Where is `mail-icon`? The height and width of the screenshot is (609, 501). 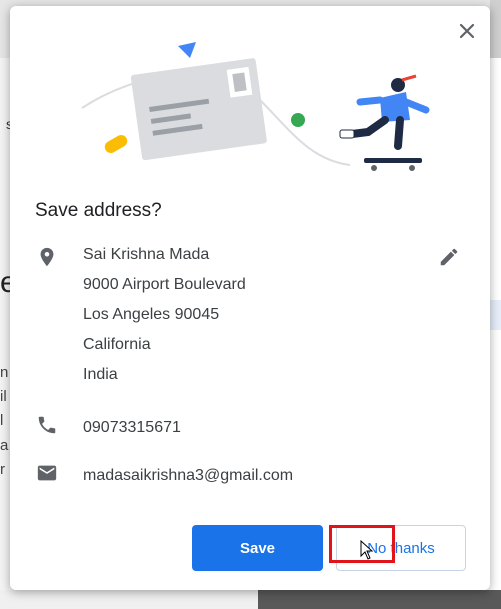 mail-icon is located at coordinates (47, 473).